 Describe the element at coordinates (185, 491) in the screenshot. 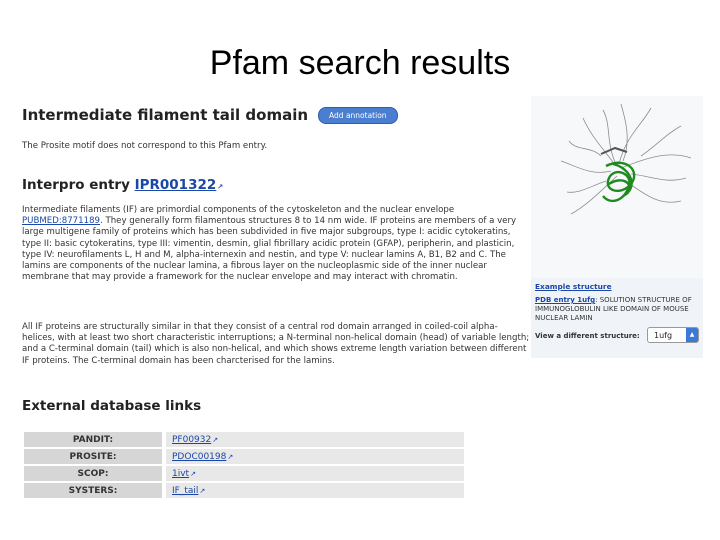

I see `systers-link: IF_tail` at that location.